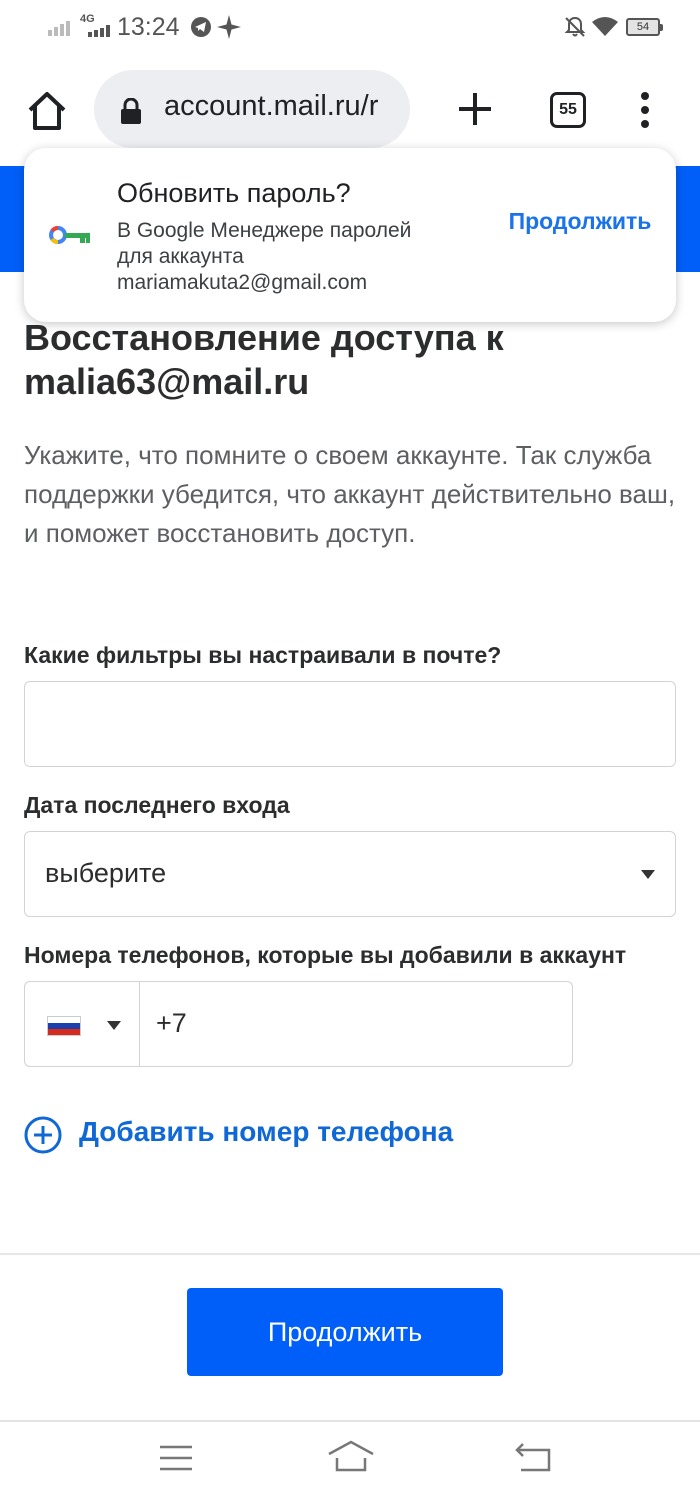  What do you see at coordinates (43, 1135) in the screenshot?
I see `add-circle-icon` at bounding box center [43, 1135].